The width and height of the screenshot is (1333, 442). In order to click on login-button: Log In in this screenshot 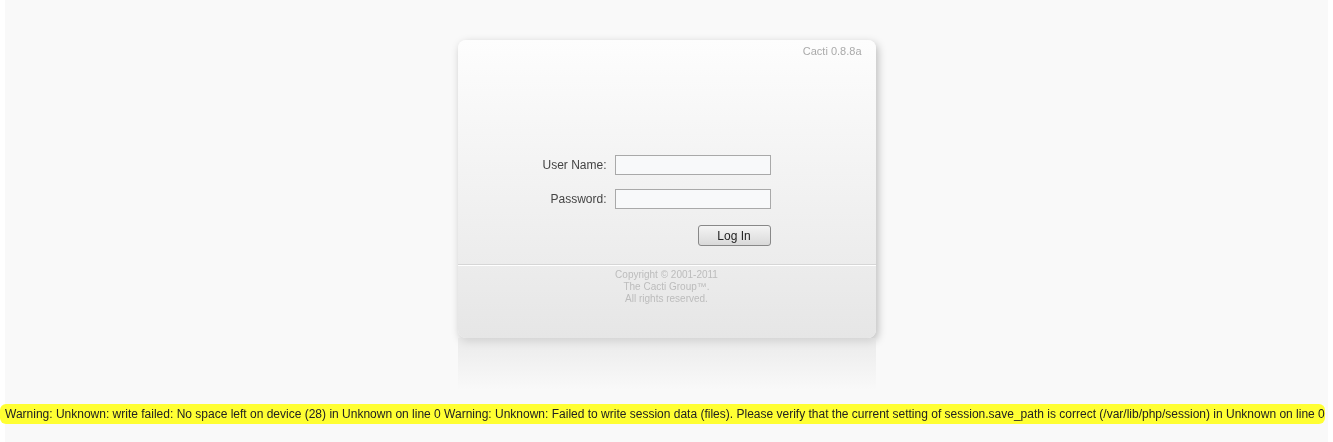, I will do `click(734, 235)`.